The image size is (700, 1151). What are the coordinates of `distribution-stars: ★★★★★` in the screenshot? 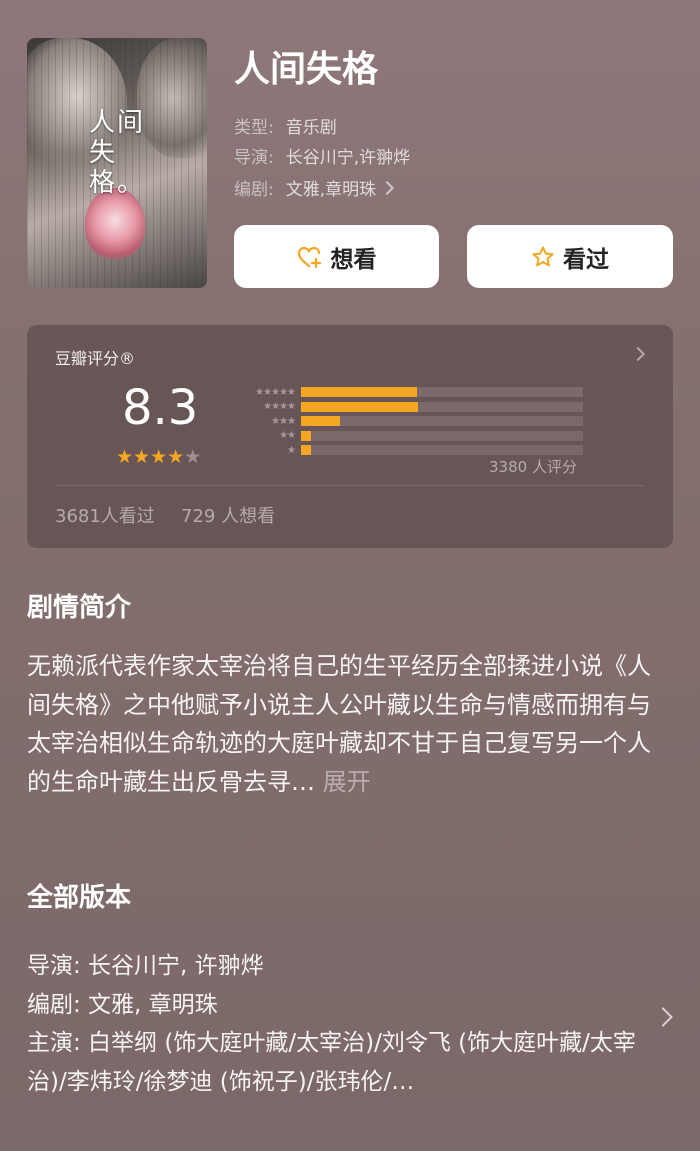 It's located at (275, 392).